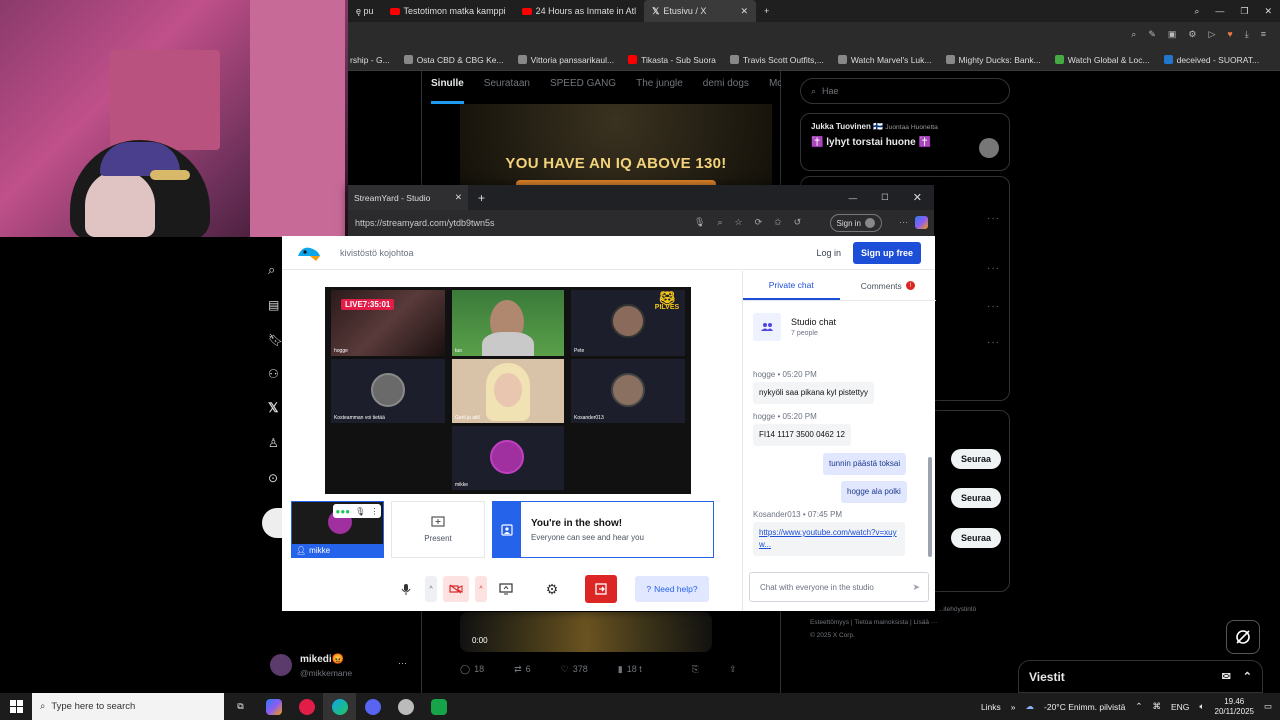 The image size is (1280, 720). What do you see at coordinates (1180, 707) in the screenshot?
I see `language: ENG` at bounding box center [1180, 707].